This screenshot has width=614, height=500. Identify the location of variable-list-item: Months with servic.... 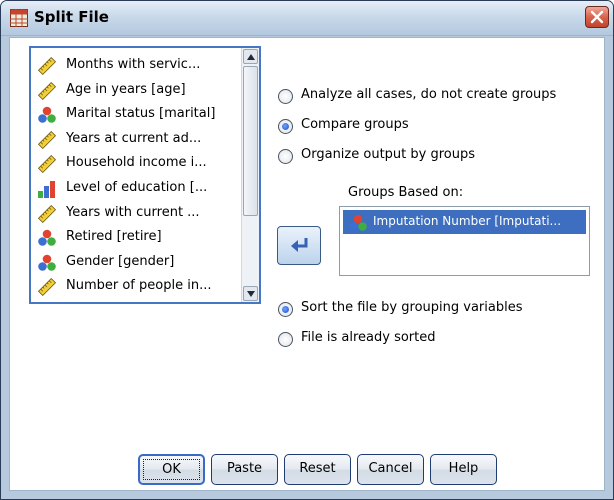
(140, 65).